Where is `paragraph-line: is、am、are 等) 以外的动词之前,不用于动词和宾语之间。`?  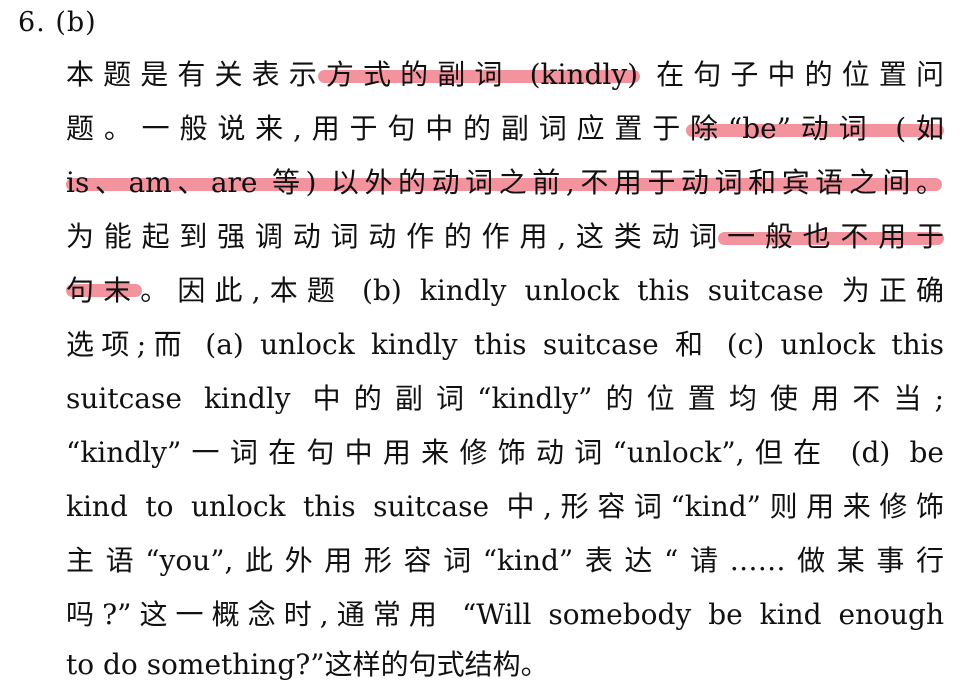
paragraph-line: is、am、are 等) 以外的动词之前,不用于动词和宾语之间。 is located at coordinates (505, 182).